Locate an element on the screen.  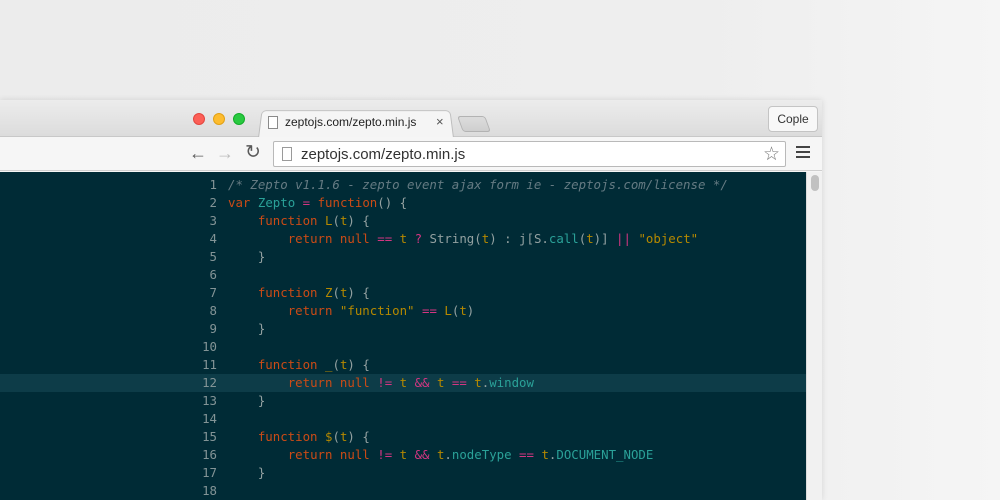
new-tab-button is located at coordinates (474, 124).